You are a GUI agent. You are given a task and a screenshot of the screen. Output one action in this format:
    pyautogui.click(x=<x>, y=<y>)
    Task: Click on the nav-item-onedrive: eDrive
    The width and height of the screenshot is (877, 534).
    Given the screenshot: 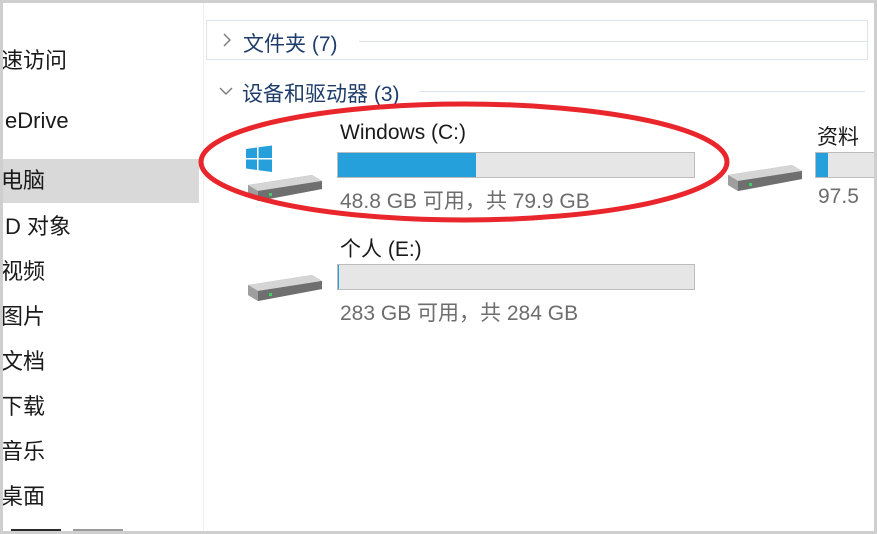 What is the action you would take?
    pyautogui.click(x=101, y=121)
    